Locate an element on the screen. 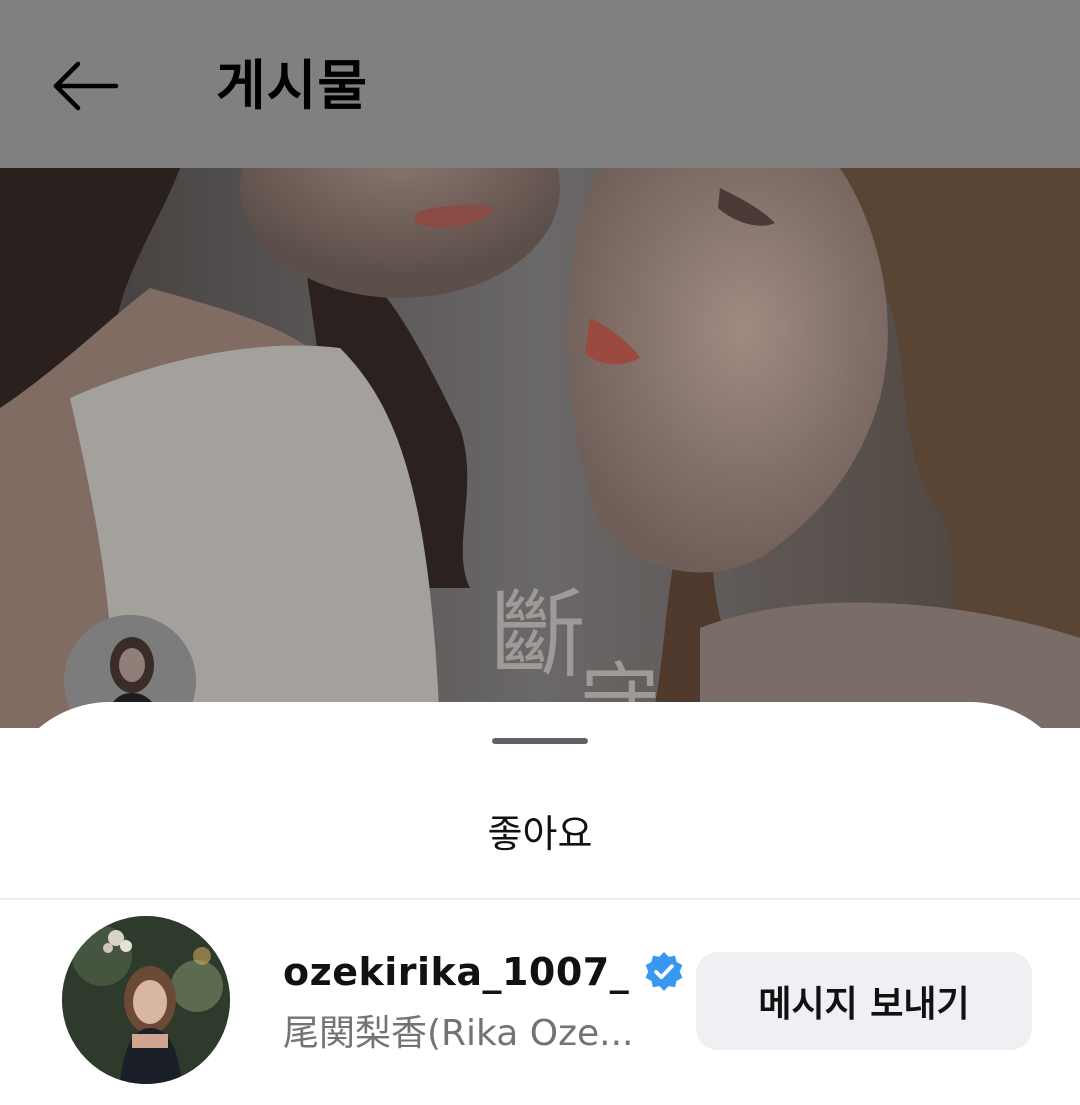 The image size is (1080, 1105). divider is located at coordinates (540, 899).